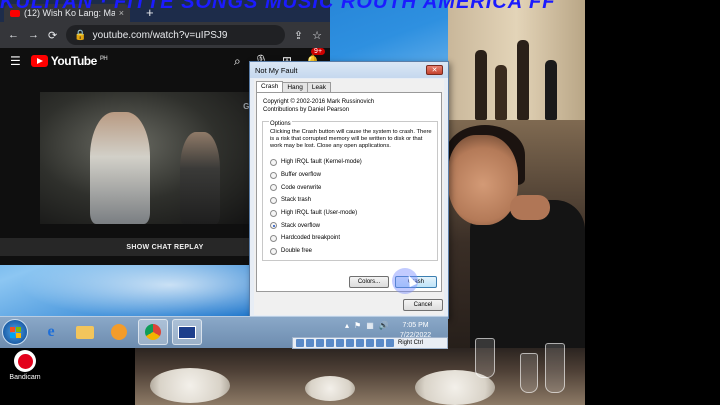 The height and width of the screenshot is (405, 720). What do you see at coordinates (347, 325) in the screenshot?
I see `tray-expand-icon: ▴` at bounding box center [347, 325].